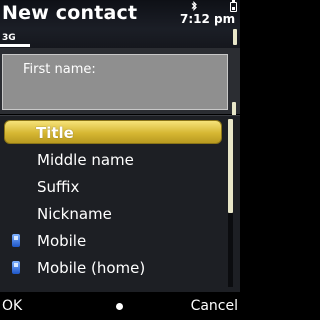  Describe the element at coordinates (62, 241) in the screenshot. I see `list-item-label: Mobile` at that location.